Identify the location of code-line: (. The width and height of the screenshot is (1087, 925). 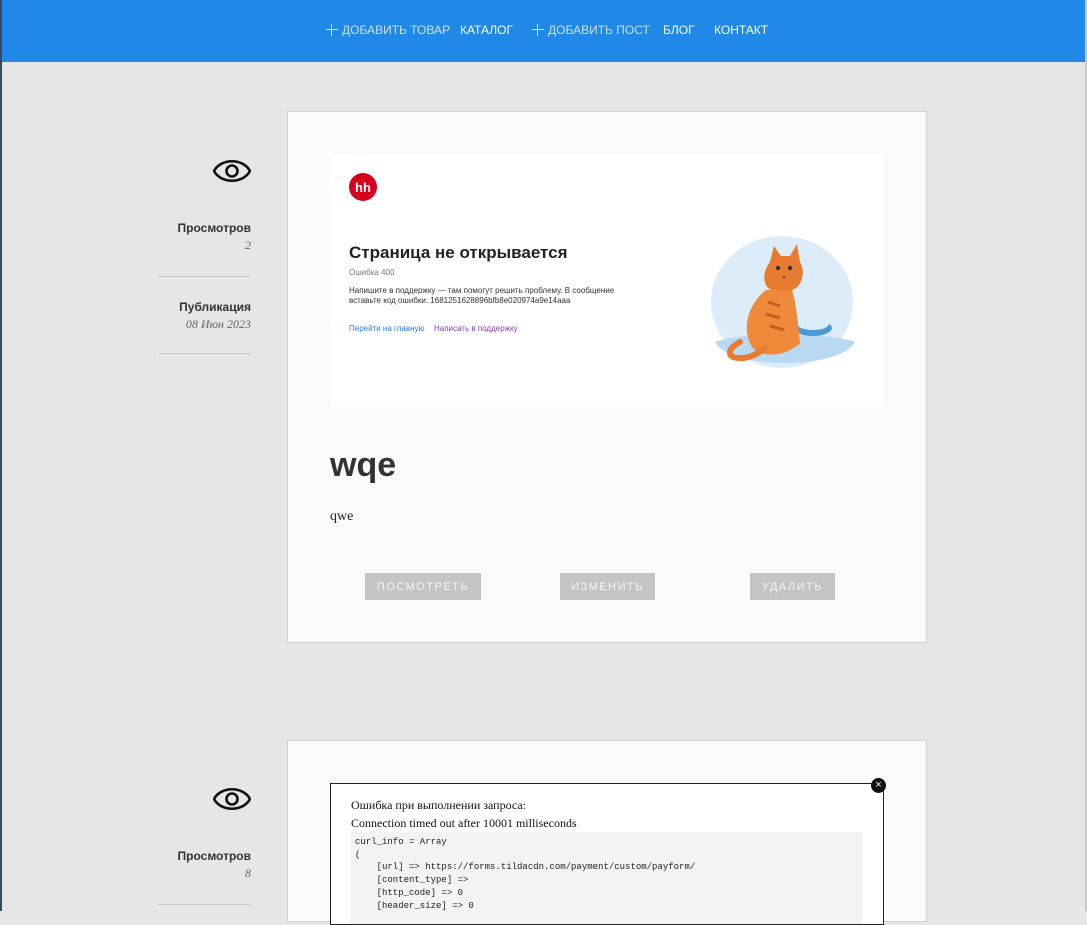
(358, 854).